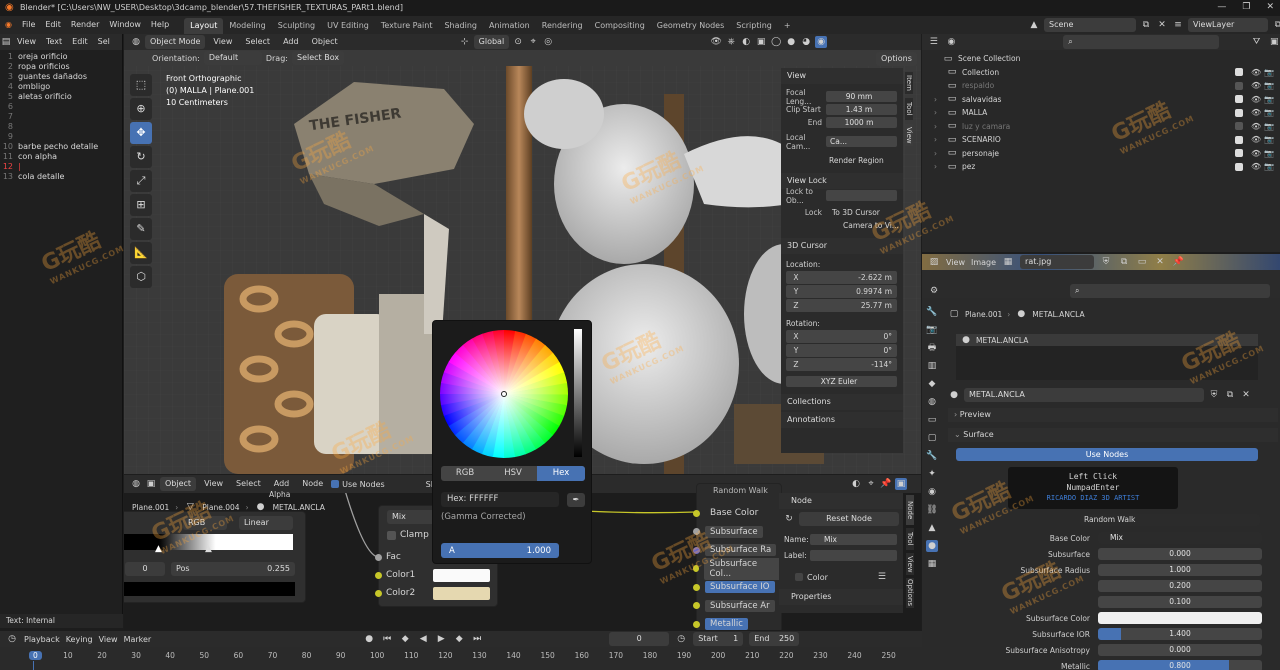 This screenshot has height=670, width=1280. Describe the element at coordinates (1101, 113) in the screenshot. I see `outliner-item: › ▭ MALLA 👁 📷` at that location.